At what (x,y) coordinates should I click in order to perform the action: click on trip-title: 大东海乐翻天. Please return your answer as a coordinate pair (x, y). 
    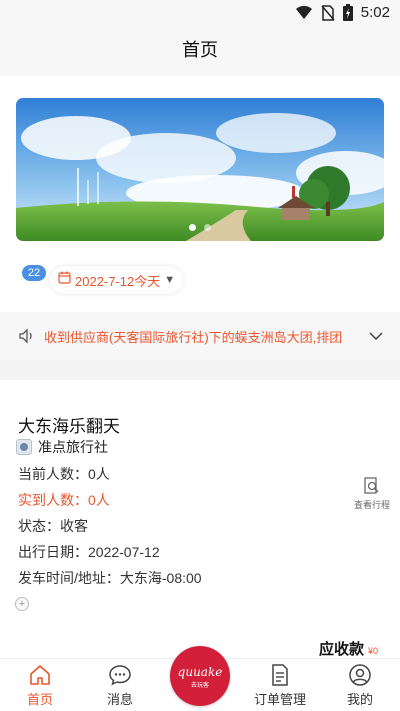
    Looking at the image, I should click on (69, 426).